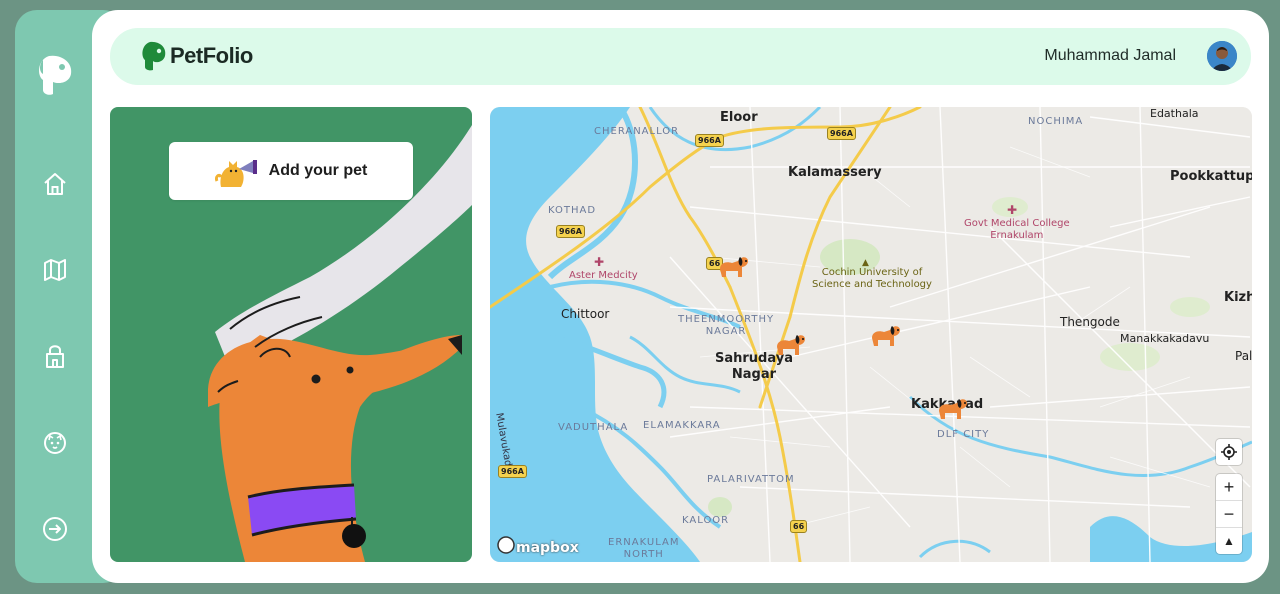  Describe the element at coordinates (585, 314) in the screenshot. I see `map-label-chittoor: Chittoor` at that location.